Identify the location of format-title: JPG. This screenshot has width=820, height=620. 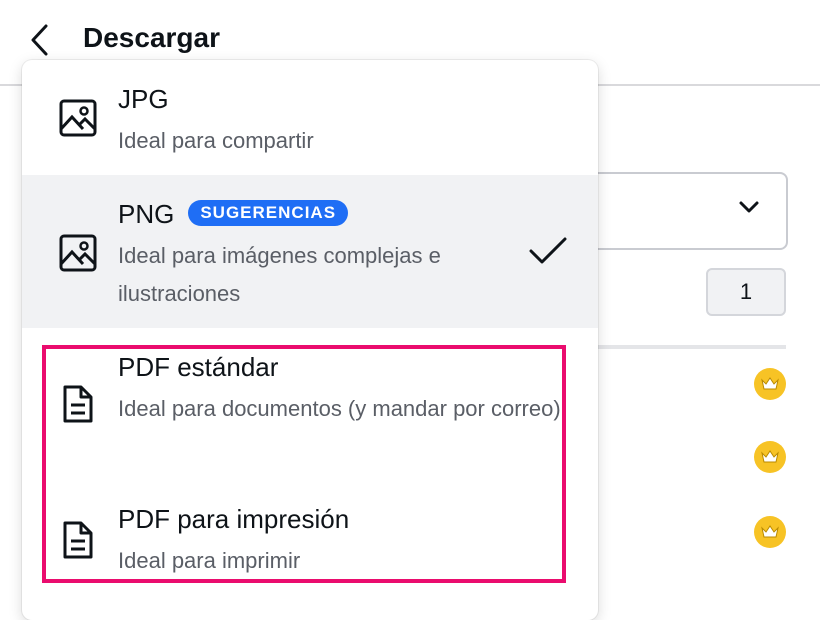
(143, 99).